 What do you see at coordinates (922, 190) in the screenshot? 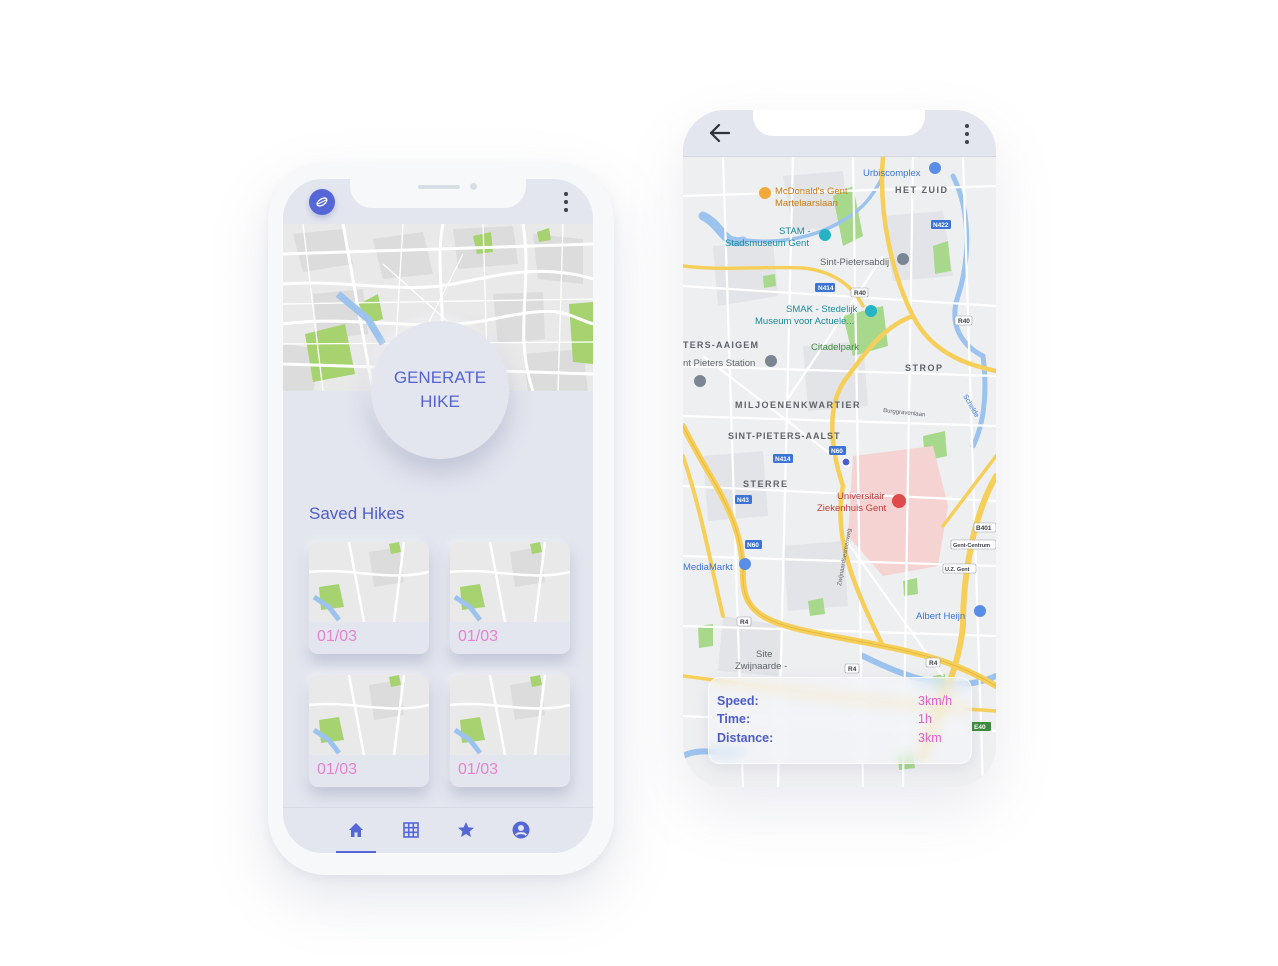
I see `map-label-het-zuid: HET ZUID` at bounding box center [922, 190].